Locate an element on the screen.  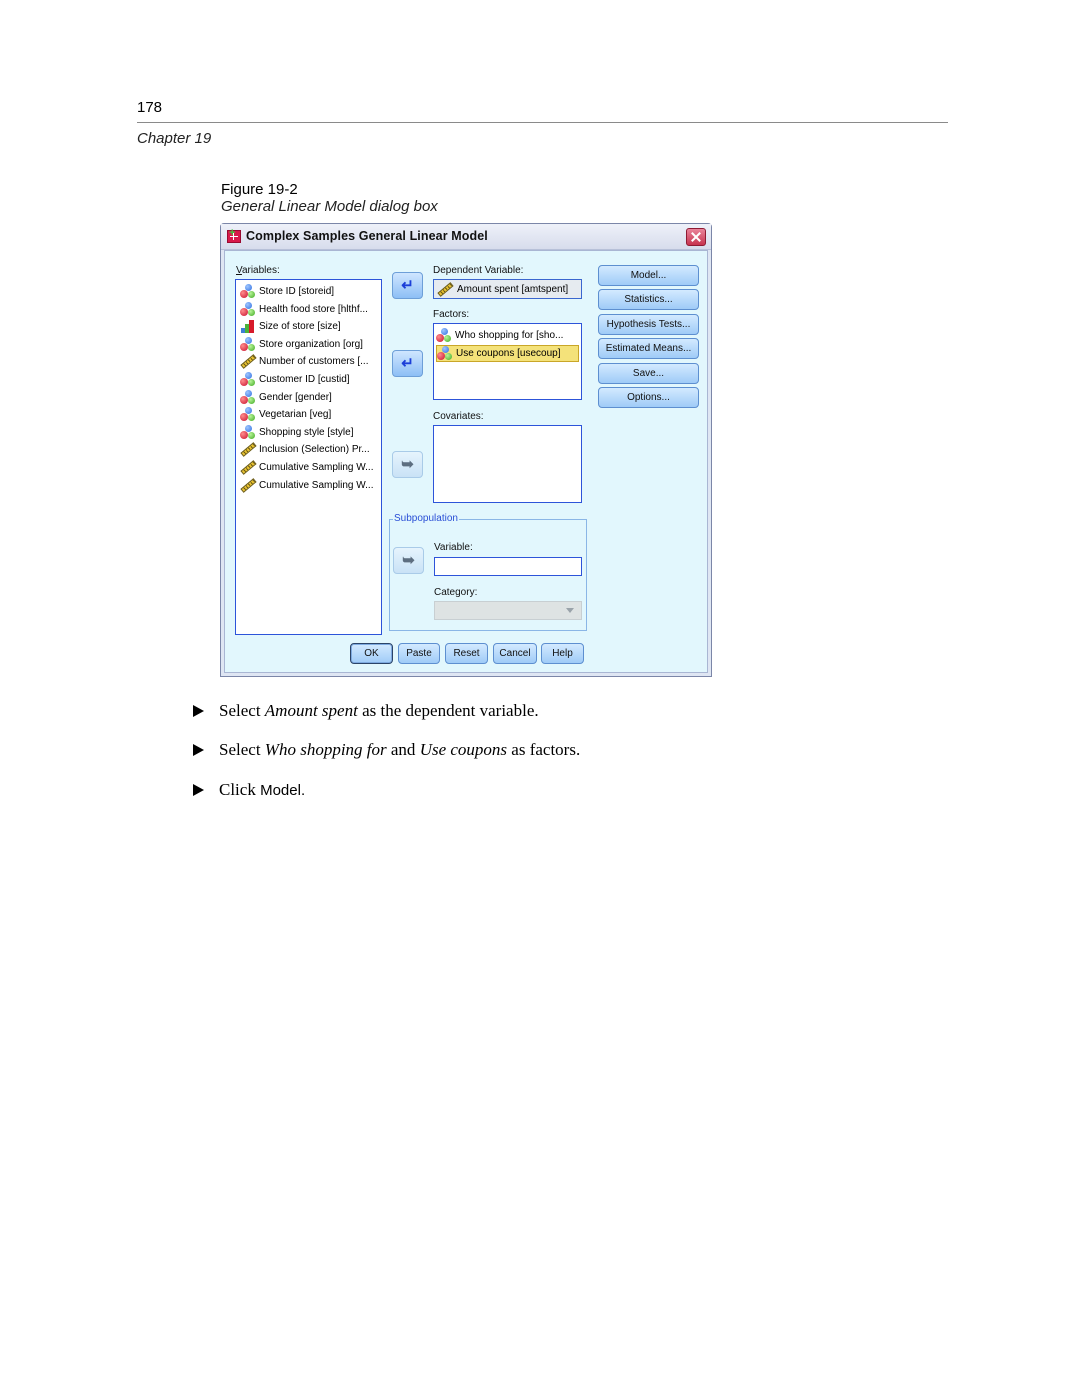
move-to-factors-button: ↵ is located at coordinates (407, 363).